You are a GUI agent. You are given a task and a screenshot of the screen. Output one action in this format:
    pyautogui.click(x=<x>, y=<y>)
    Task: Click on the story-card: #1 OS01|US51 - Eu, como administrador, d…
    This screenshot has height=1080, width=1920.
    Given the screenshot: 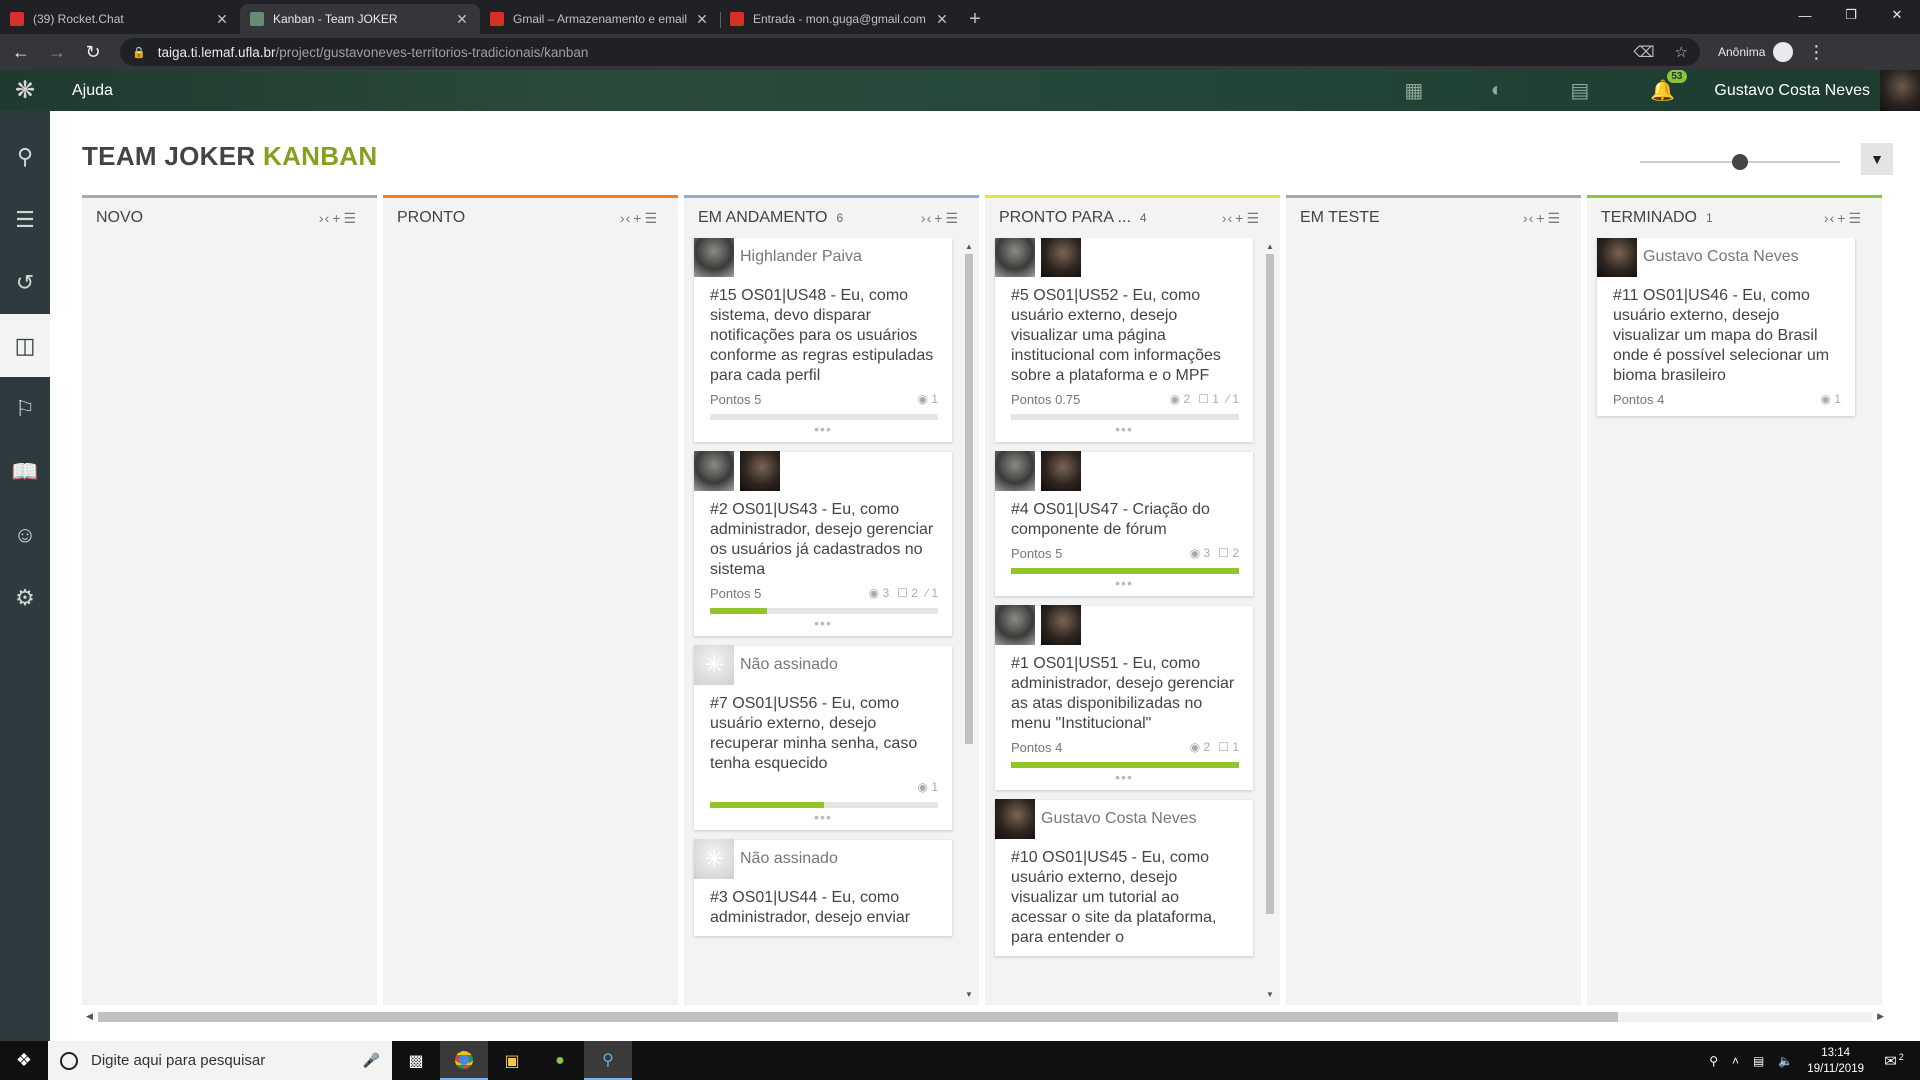 What is the action you would take?
    pyautogui.click(x=1124, y=697)
    